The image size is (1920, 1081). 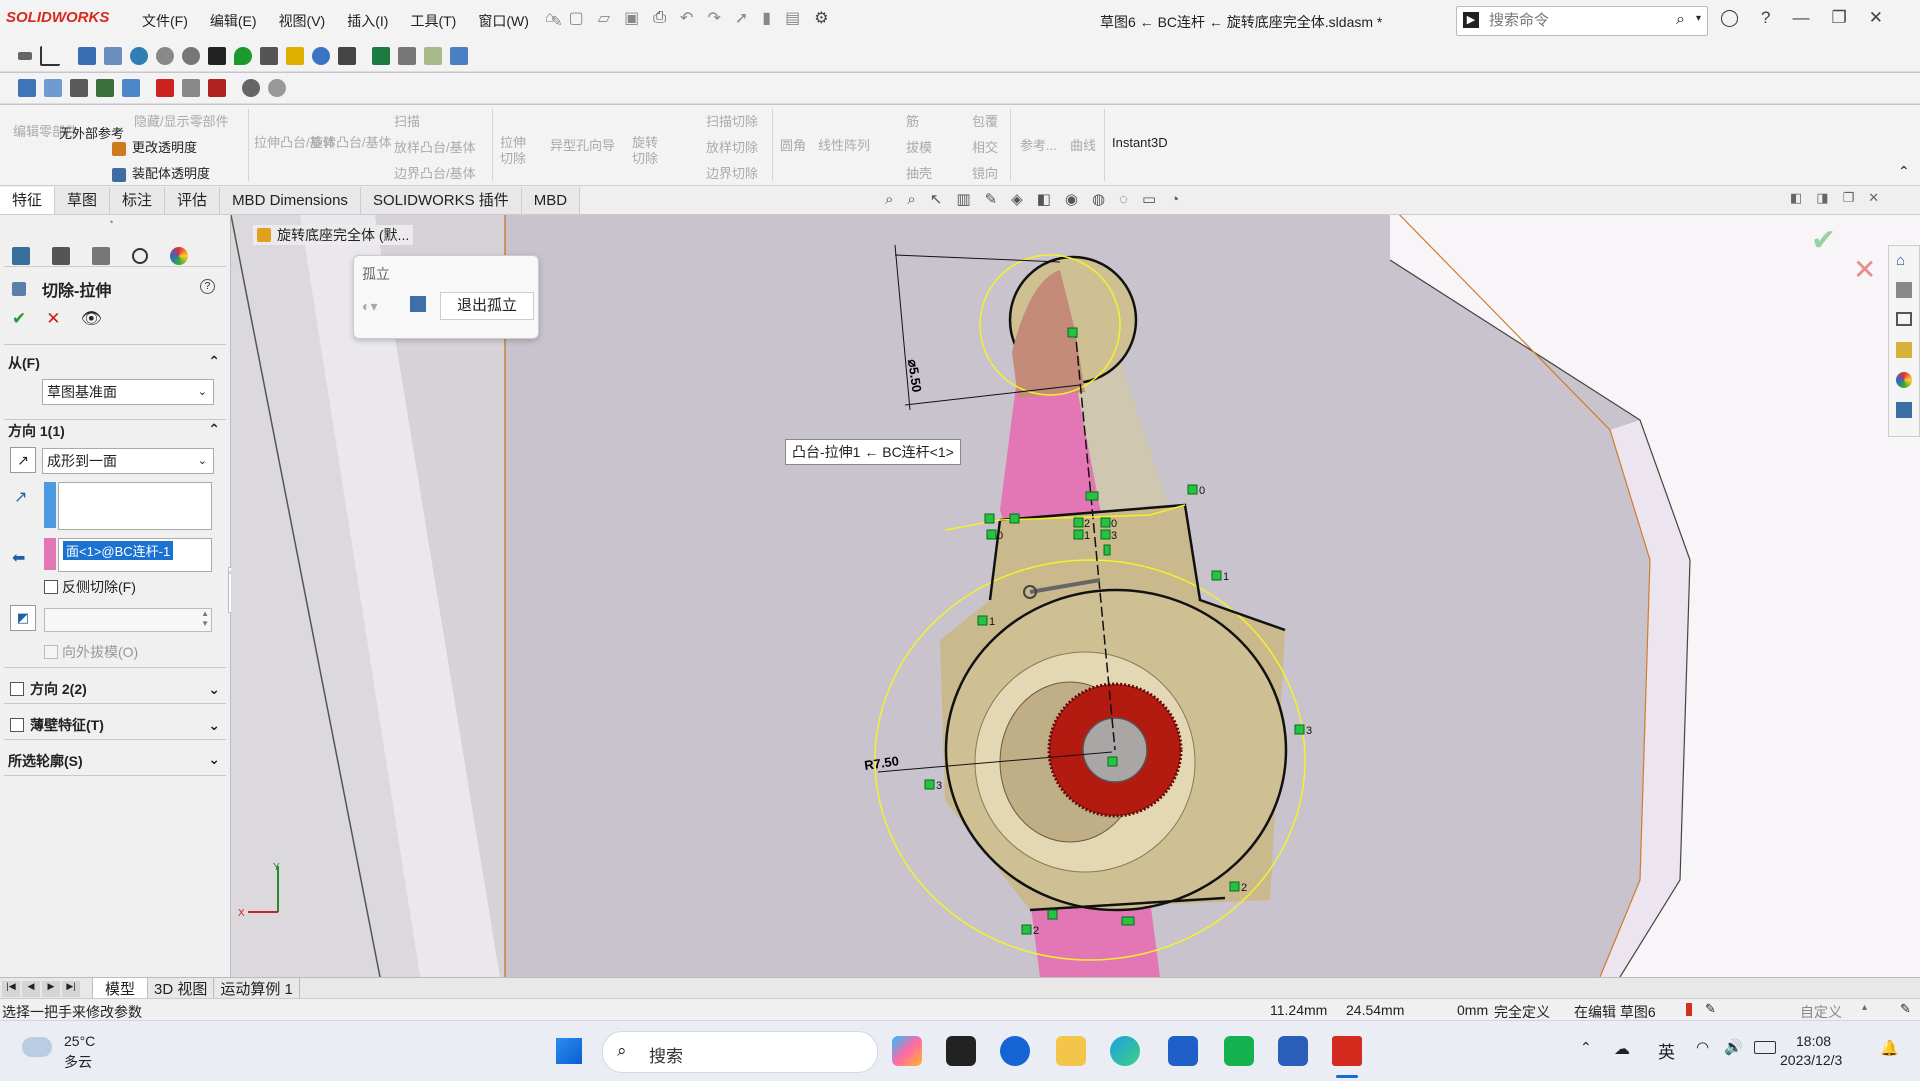 I want to click on funnel-icon, so click(x=217, y=55).